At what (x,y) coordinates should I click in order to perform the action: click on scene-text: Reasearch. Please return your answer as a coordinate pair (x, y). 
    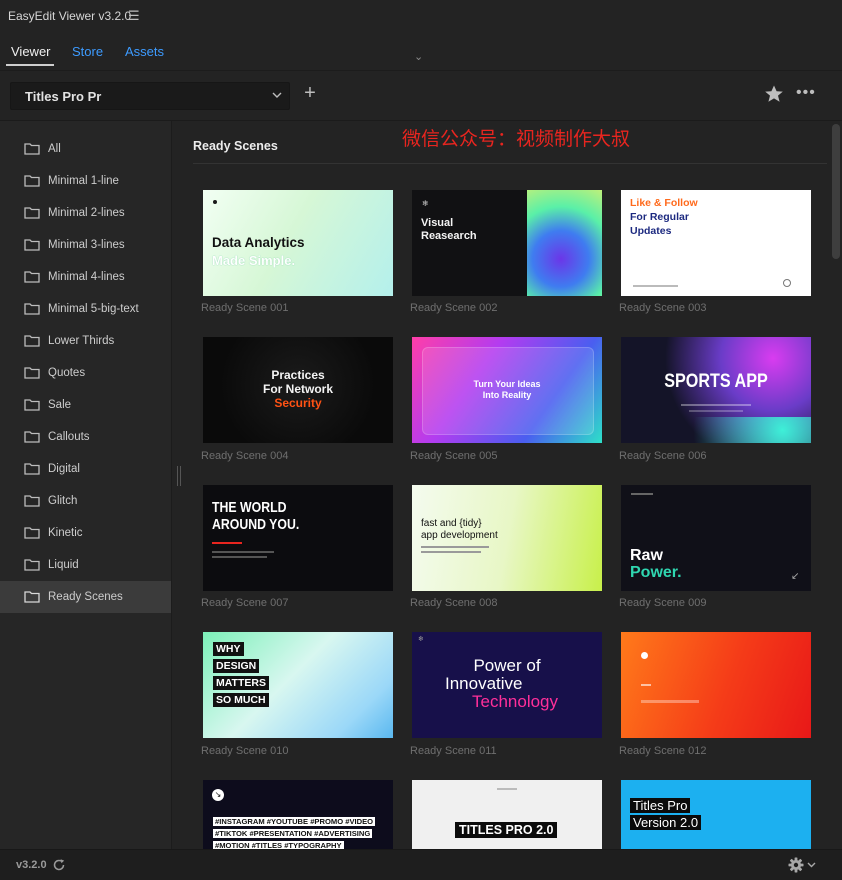
    Looking at the image, I should click on (449, 236).